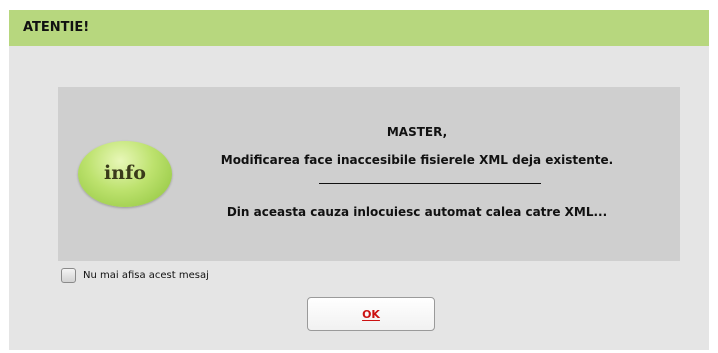  I want to click on ok-button-label: OK, so click(371, 314).